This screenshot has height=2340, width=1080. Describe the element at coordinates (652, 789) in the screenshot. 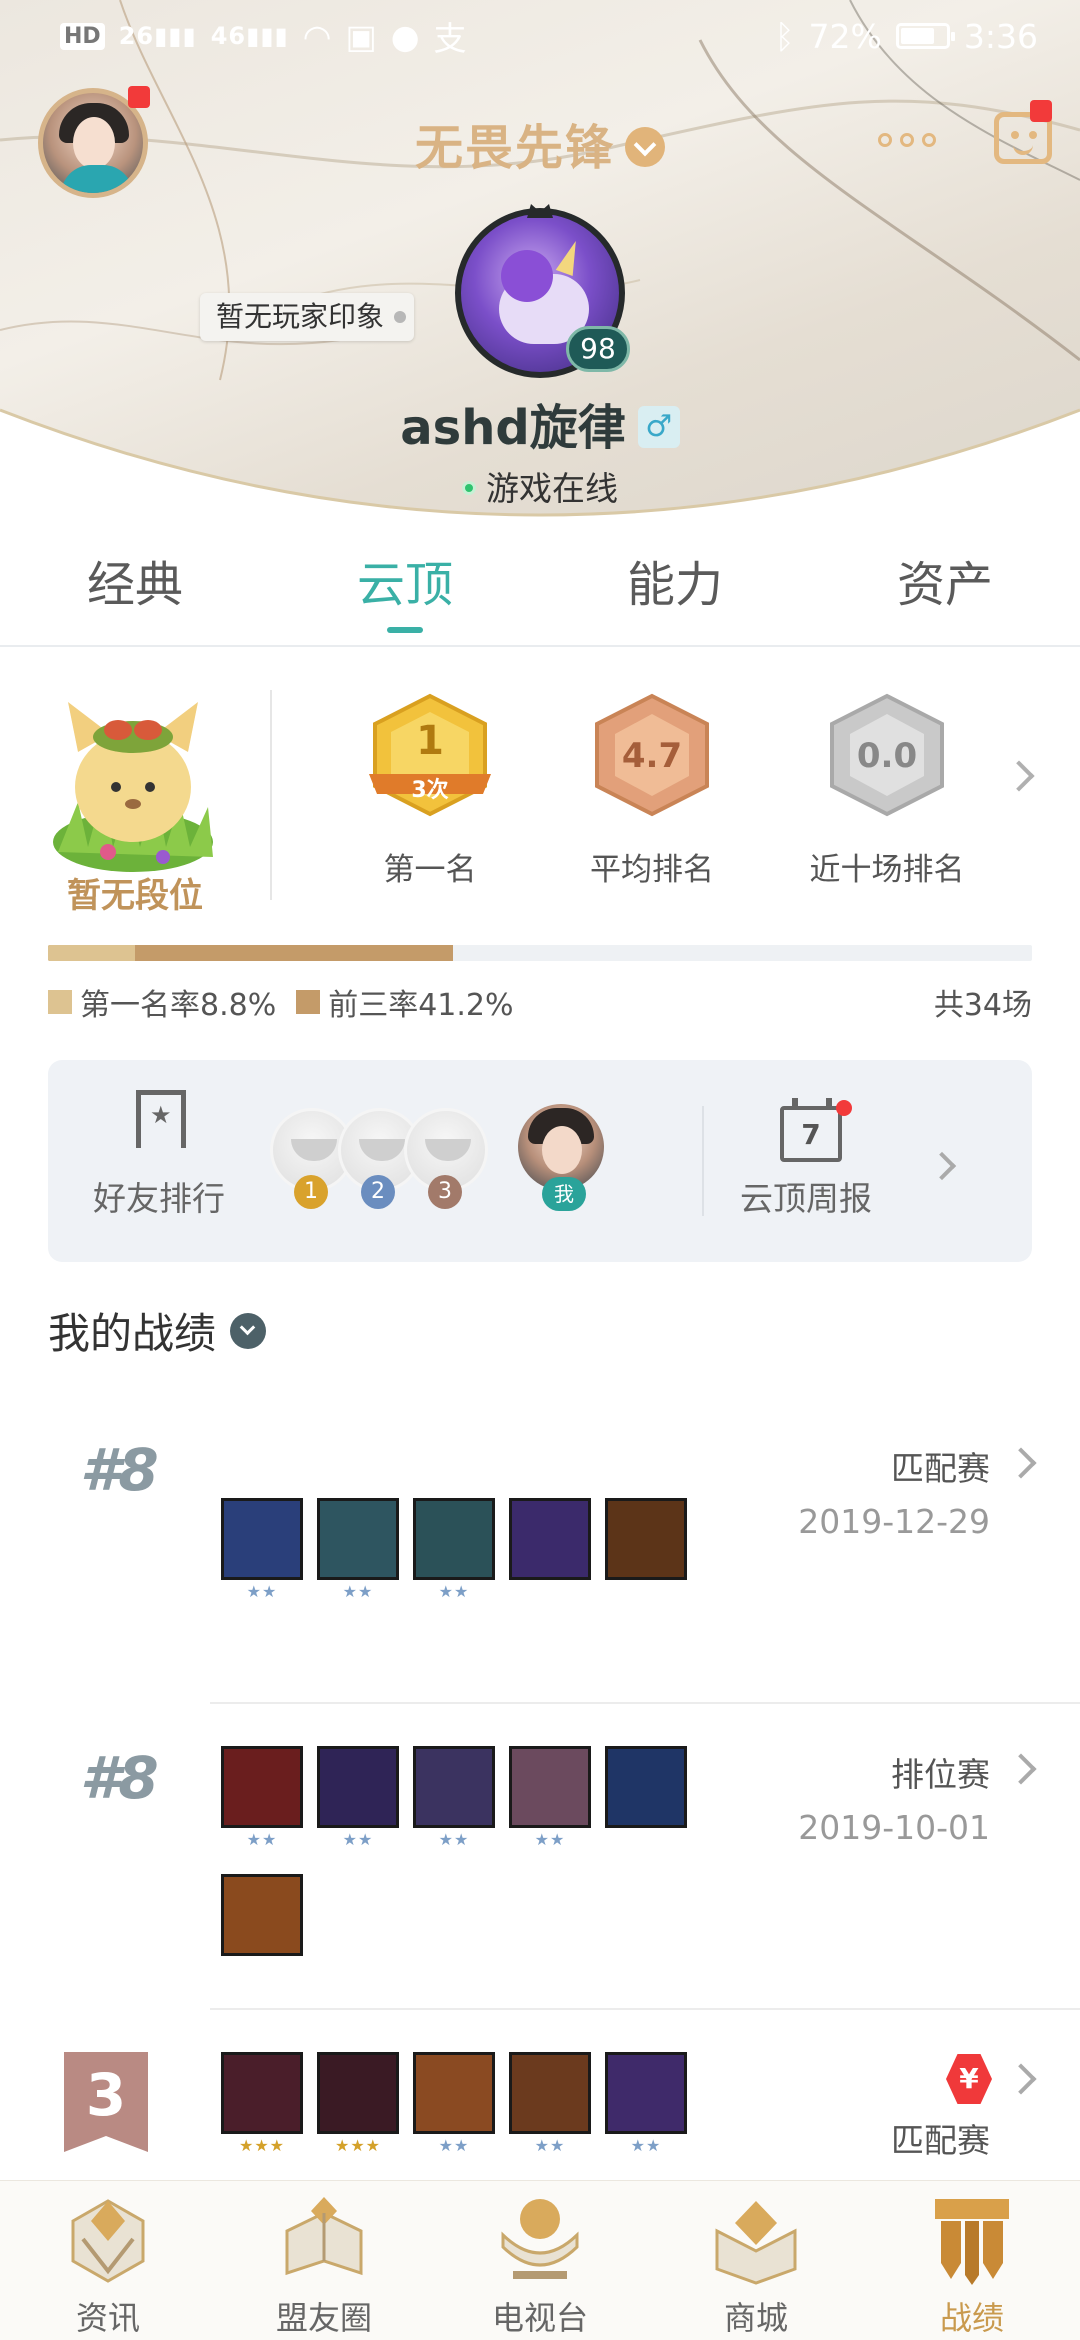

I see `stat-average-rank: 4.7 平均排名` at that location.